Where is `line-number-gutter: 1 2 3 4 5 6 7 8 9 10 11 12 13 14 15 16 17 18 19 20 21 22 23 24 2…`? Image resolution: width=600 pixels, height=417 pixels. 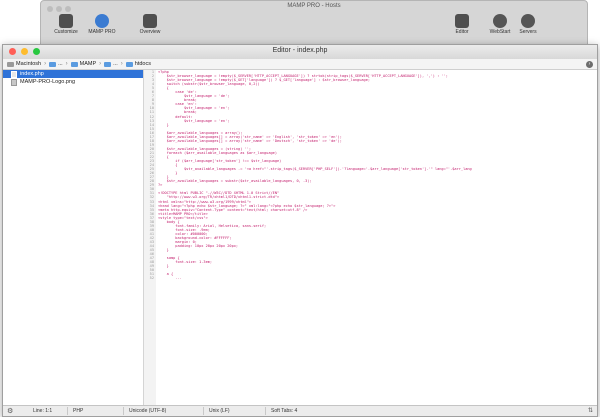 line-number-gutter: 1 2 3 4 5 6 7 8 9 10 11 12 13 14 15 16 17 18 19 20 21 22 23 24 2… is located at coordinates (150, 238).